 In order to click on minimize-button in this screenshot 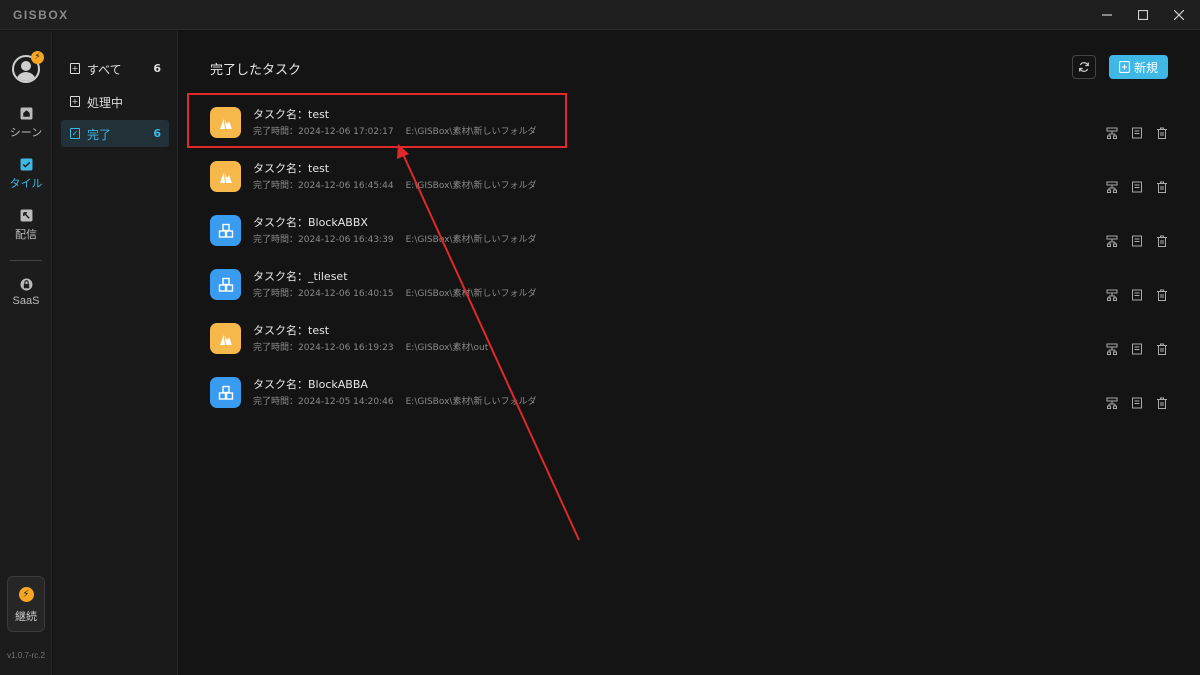, I will do `click(1107, 15)`.